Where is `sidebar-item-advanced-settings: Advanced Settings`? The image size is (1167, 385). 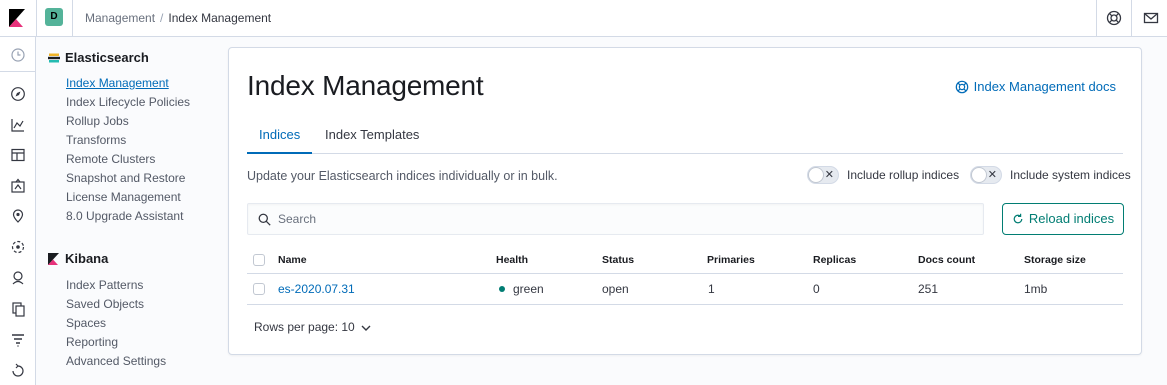 sidebar-item-advanced-settings: Advanced Settings is located at coordinates (116, 361).